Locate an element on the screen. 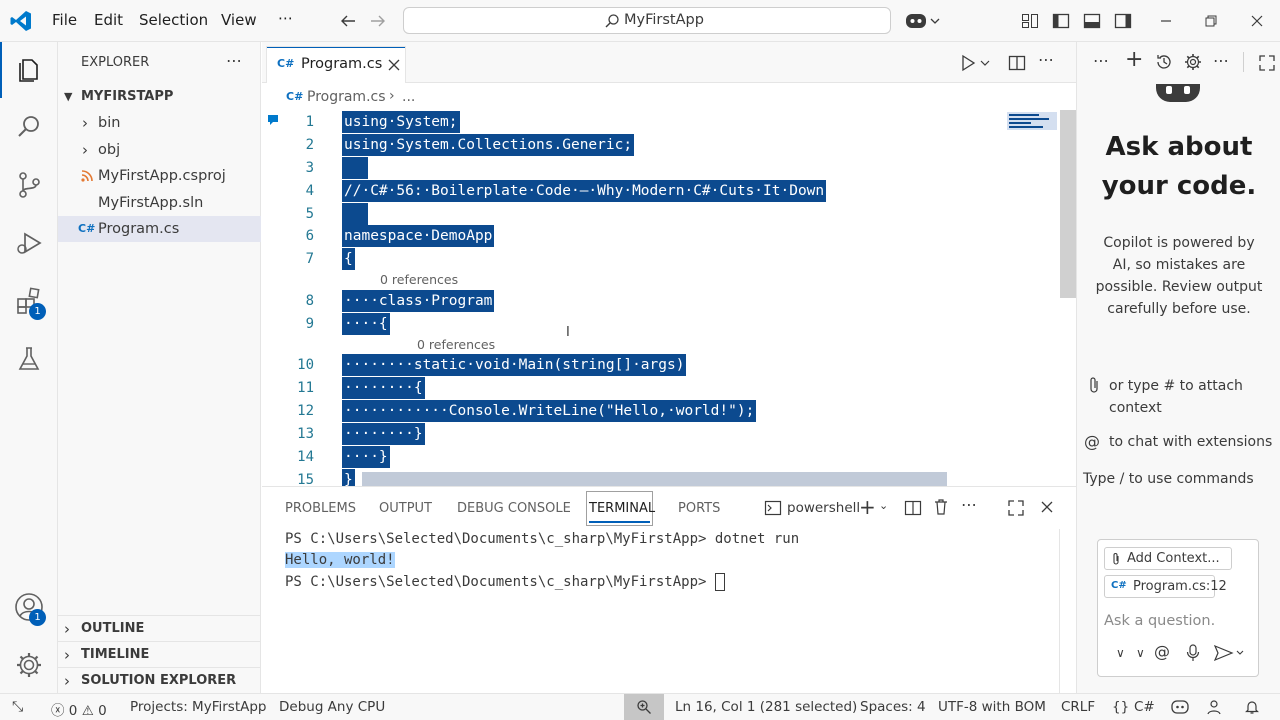 Image resolution: width=1280 pixels, height=720 pixels. customize-layout-icon is located at coordinates (1030, 21).